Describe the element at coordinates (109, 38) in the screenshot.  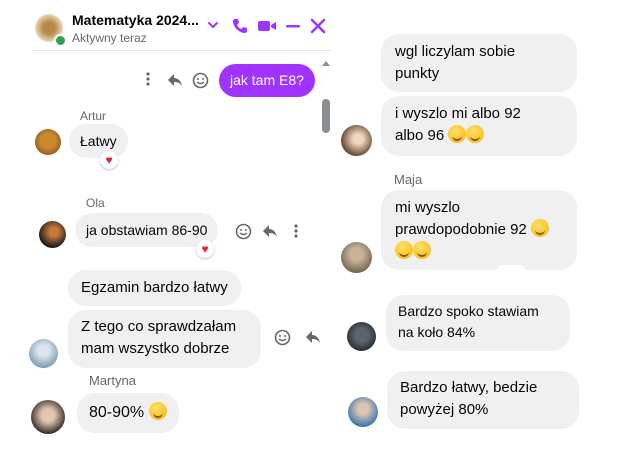
I see `chat-status: Aktywny teraz` at that location.